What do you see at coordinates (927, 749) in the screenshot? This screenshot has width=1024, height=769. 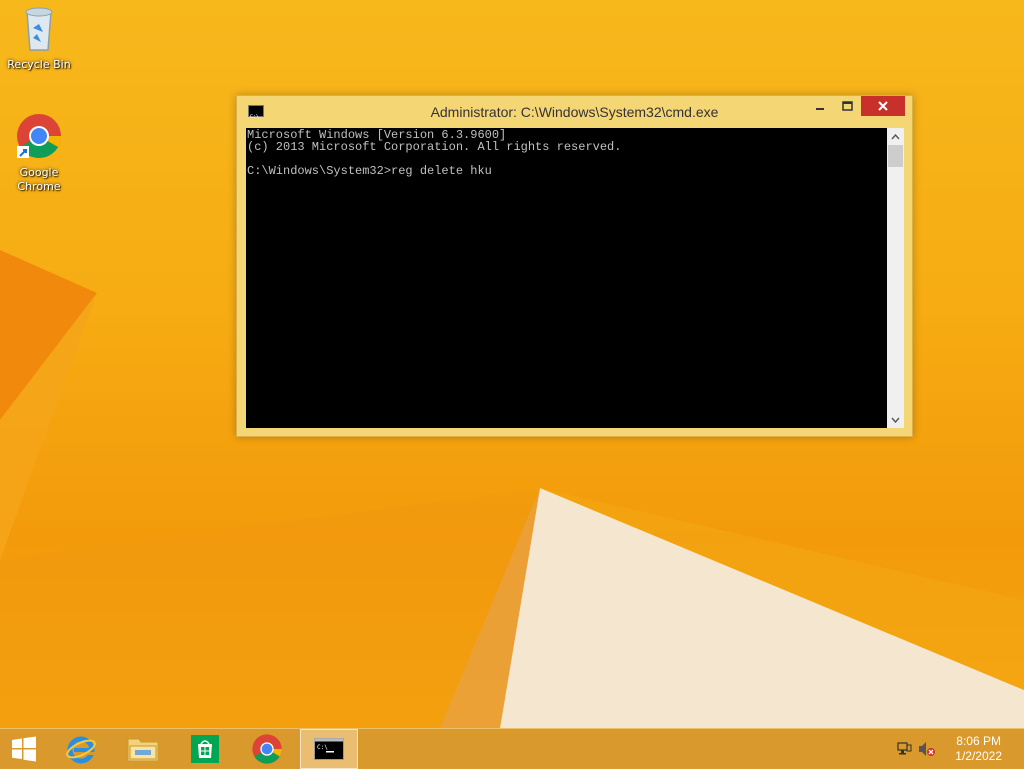 I see `volume-muted-icon` at bounding box center [927, 749].